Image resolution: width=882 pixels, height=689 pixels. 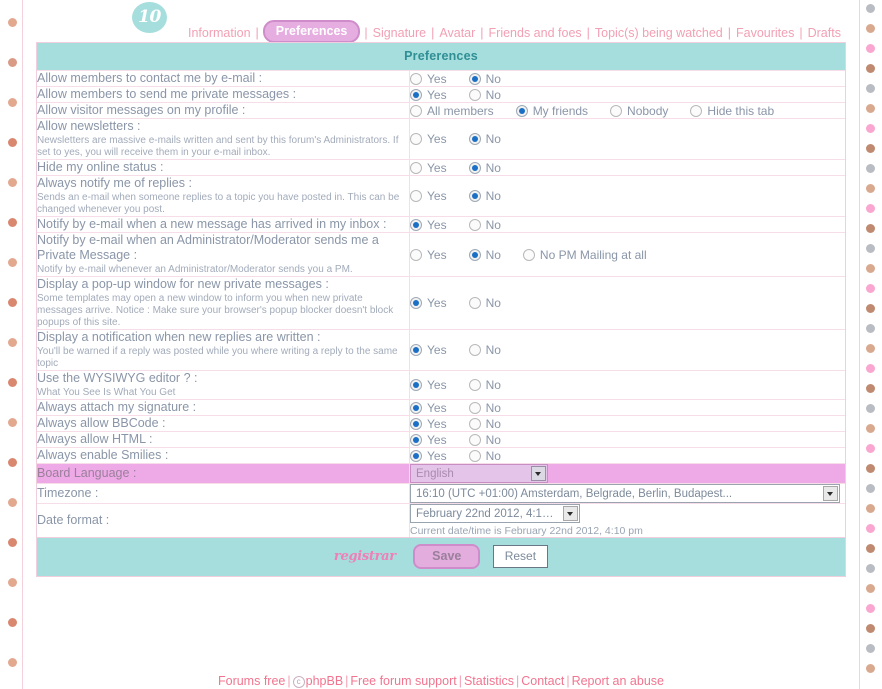 I want to click on tab-signature: Signature, so click(x=400, y=33).